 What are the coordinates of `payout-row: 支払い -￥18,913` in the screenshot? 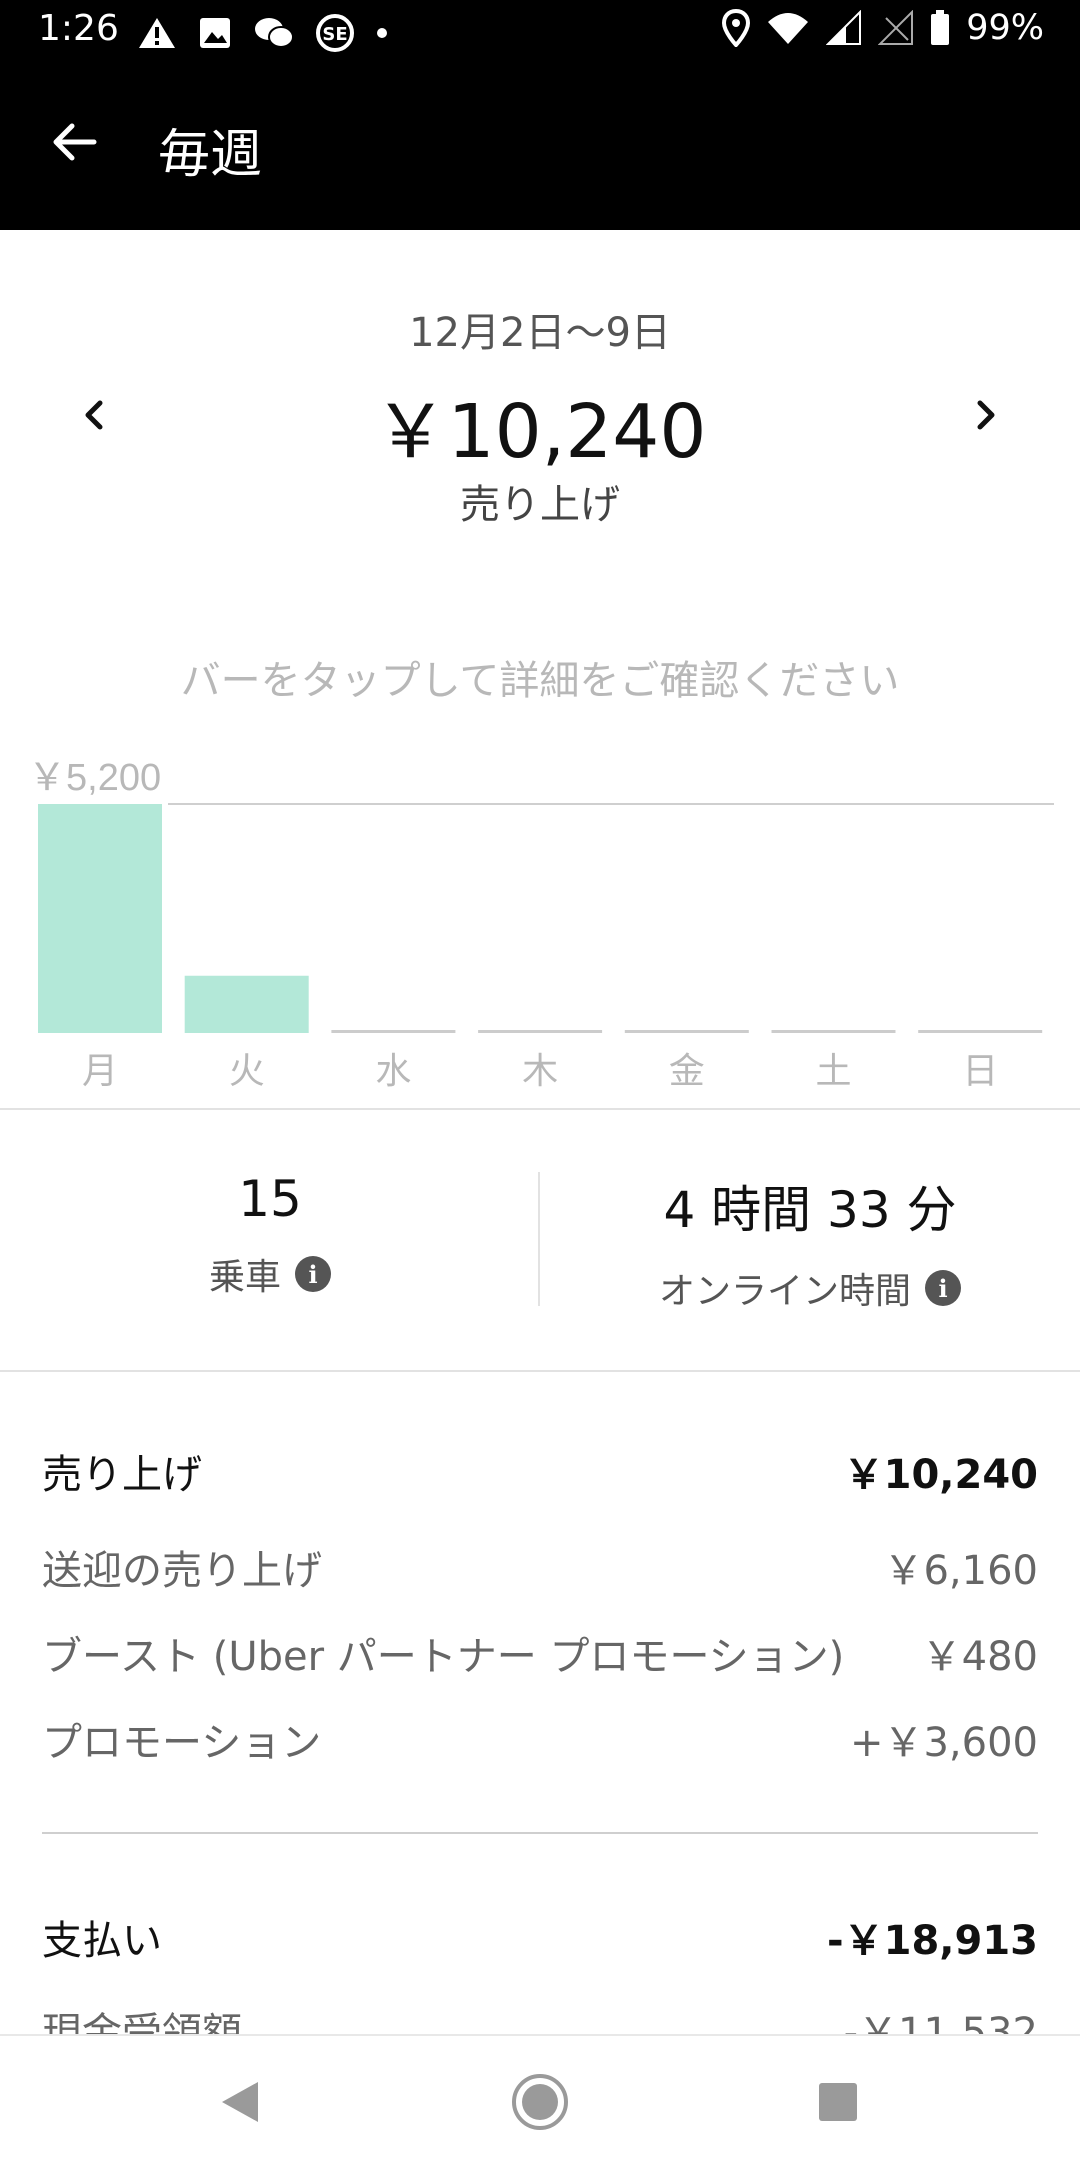 It's located at (540, 1937).